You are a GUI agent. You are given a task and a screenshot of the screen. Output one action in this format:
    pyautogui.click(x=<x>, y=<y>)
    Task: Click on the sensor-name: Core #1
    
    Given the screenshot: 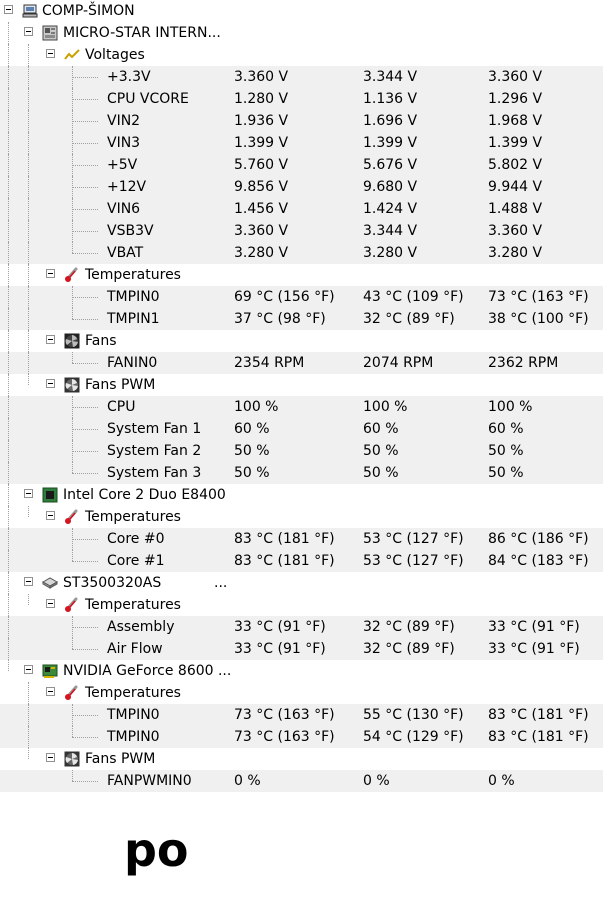 What is the action you would take?
    pyautogui.click(x=136, y=561)
    